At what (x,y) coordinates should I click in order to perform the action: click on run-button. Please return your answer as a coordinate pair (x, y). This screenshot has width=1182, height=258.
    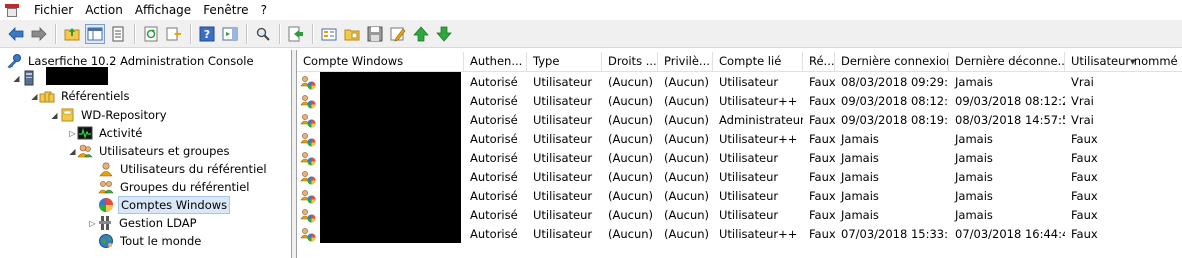
    Looking at the image, I should click on (296, 34).